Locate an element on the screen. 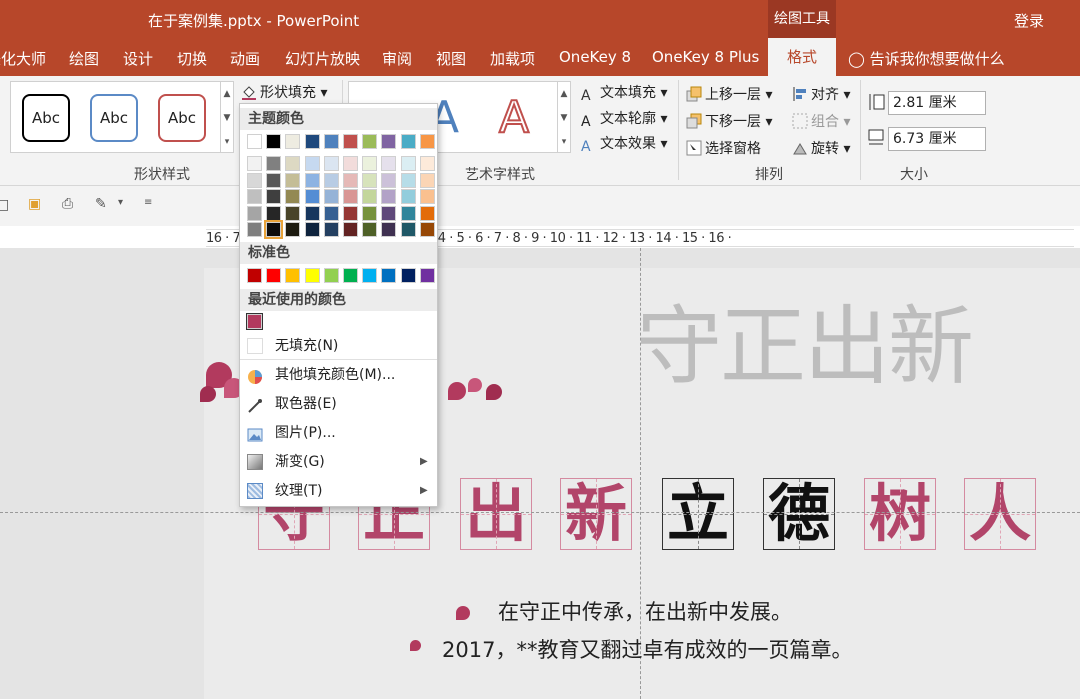  tab-format: 格式 is located at coordinates (802, 57).